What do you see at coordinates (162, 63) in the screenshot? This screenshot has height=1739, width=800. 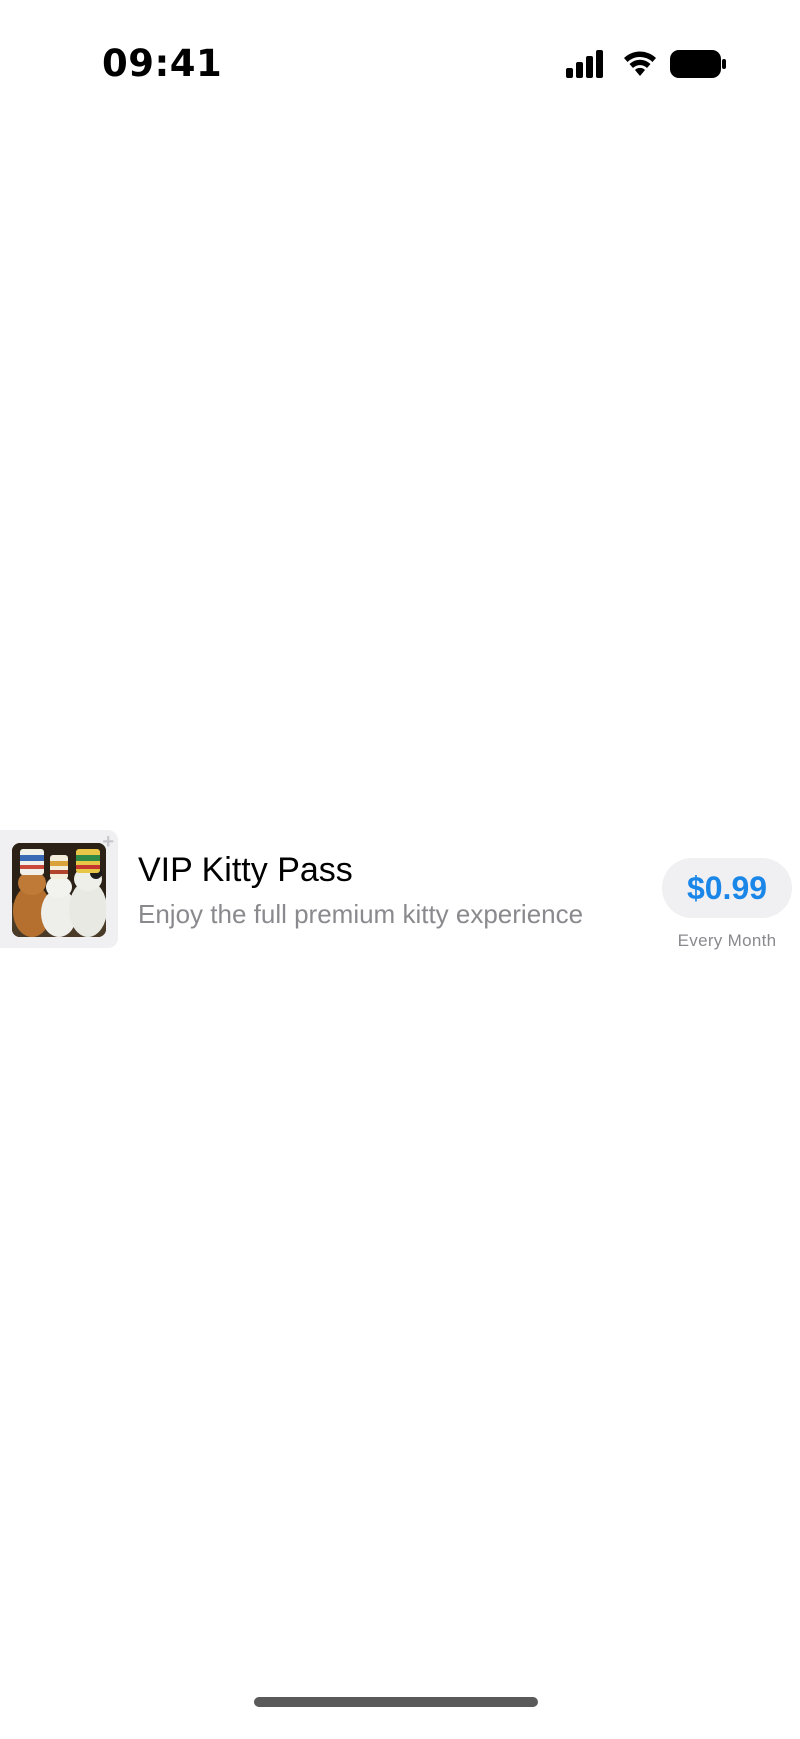 I see `status-time: 09:41` at bounding box center [162, 63].